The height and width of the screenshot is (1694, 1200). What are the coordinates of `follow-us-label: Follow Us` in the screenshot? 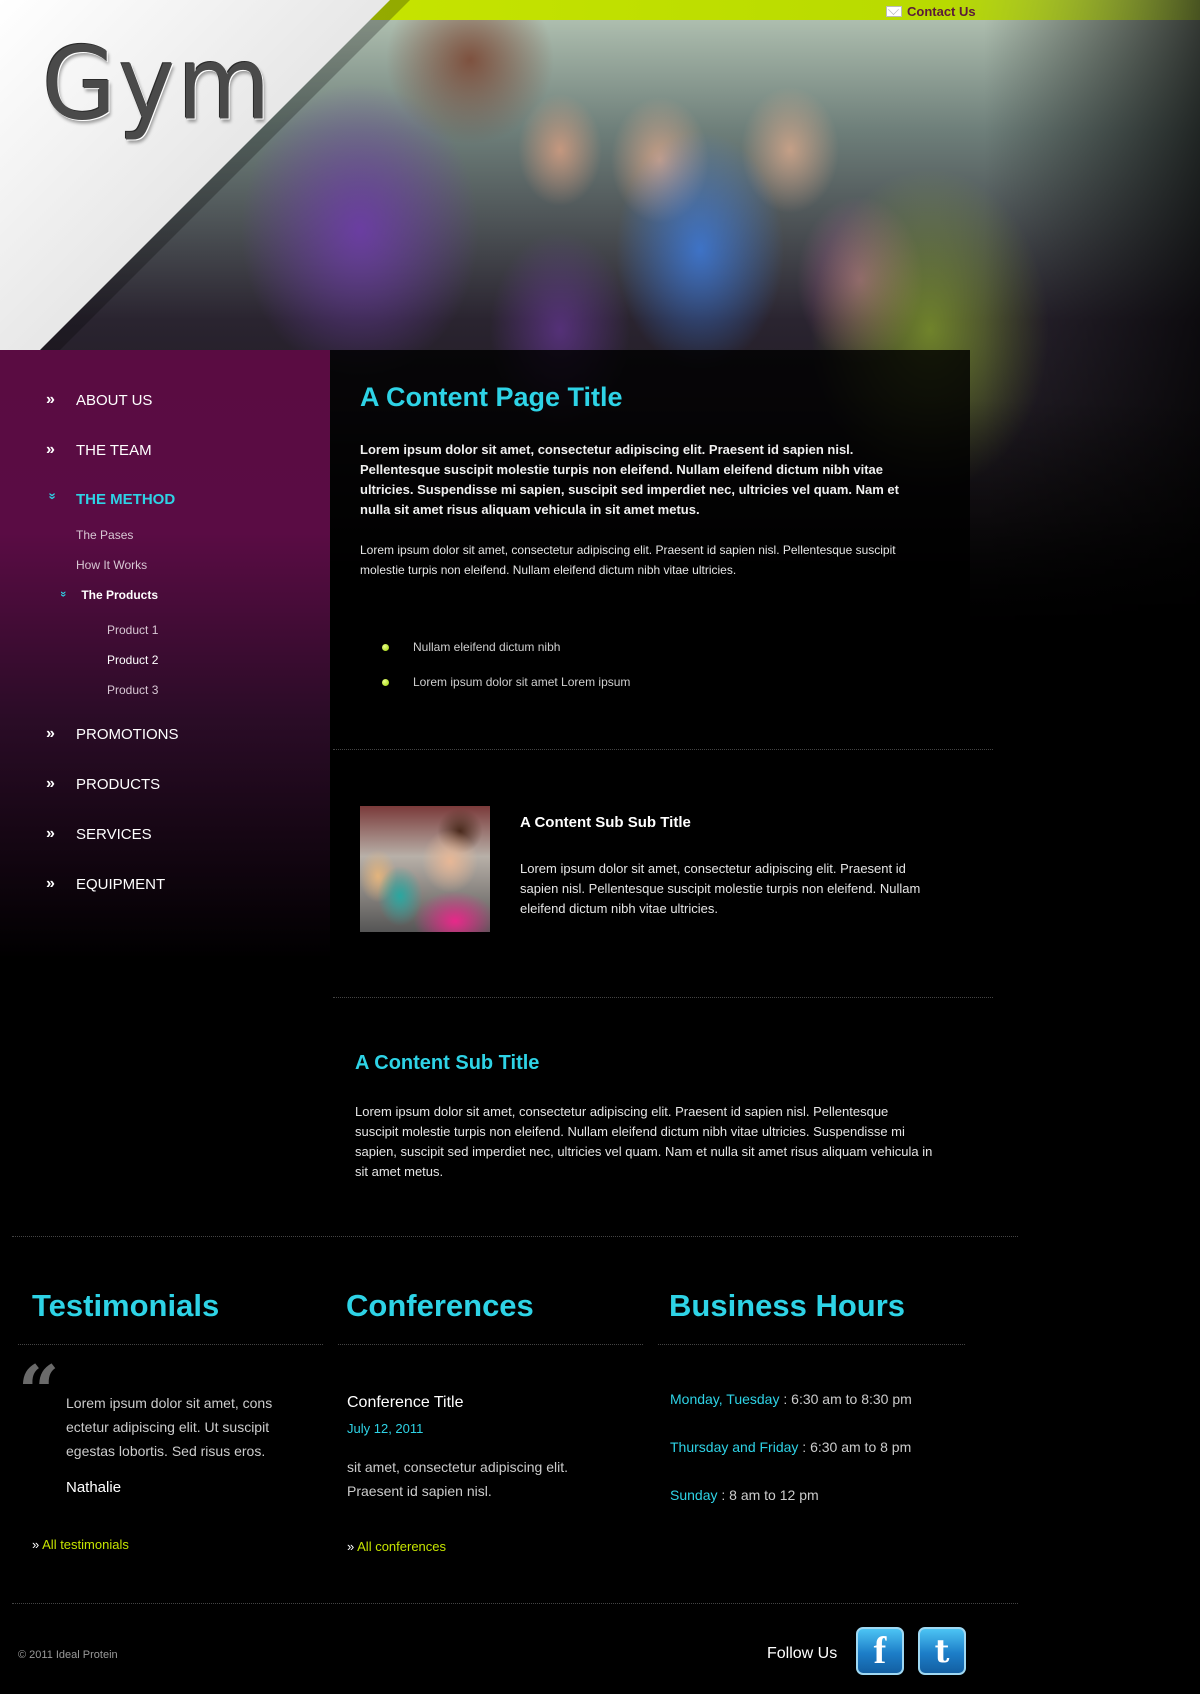 It's located at (802, 1653).